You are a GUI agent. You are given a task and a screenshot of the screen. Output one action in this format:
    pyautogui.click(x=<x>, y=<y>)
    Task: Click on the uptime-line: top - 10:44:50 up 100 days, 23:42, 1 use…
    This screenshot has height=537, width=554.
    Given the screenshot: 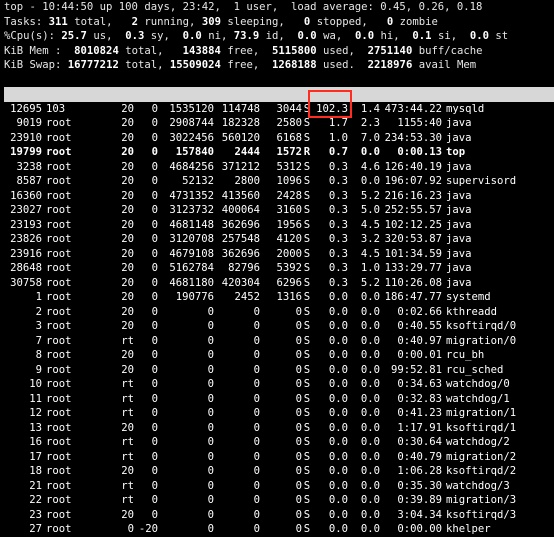 What is the action you would take?
    pyautogui.click(x=243, y=7)
    